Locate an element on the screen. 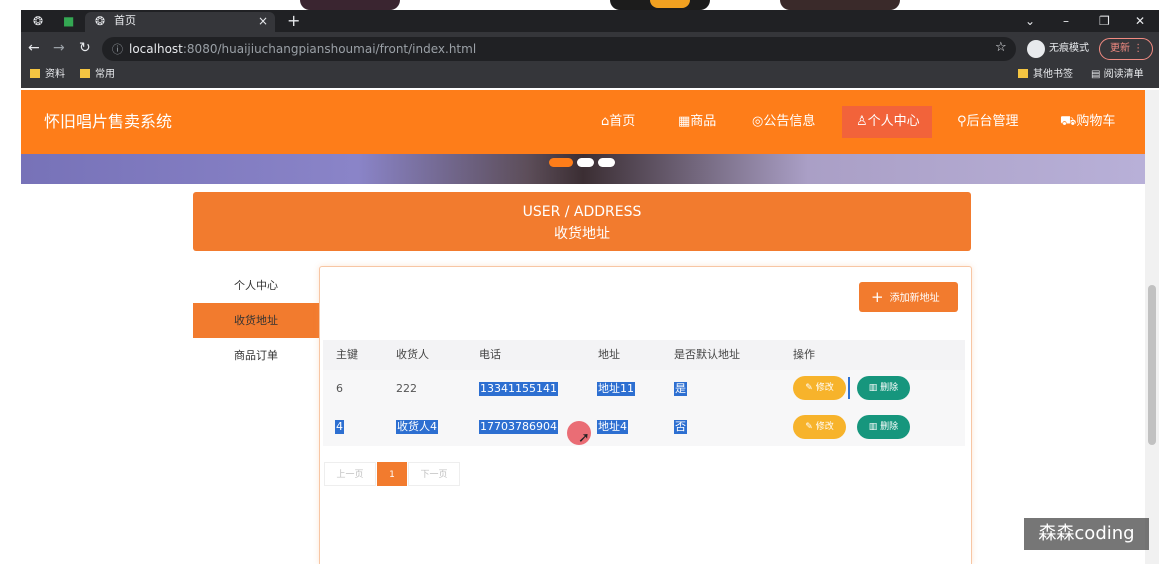  th-actions: 操作 is located at coordinates (804, 354).